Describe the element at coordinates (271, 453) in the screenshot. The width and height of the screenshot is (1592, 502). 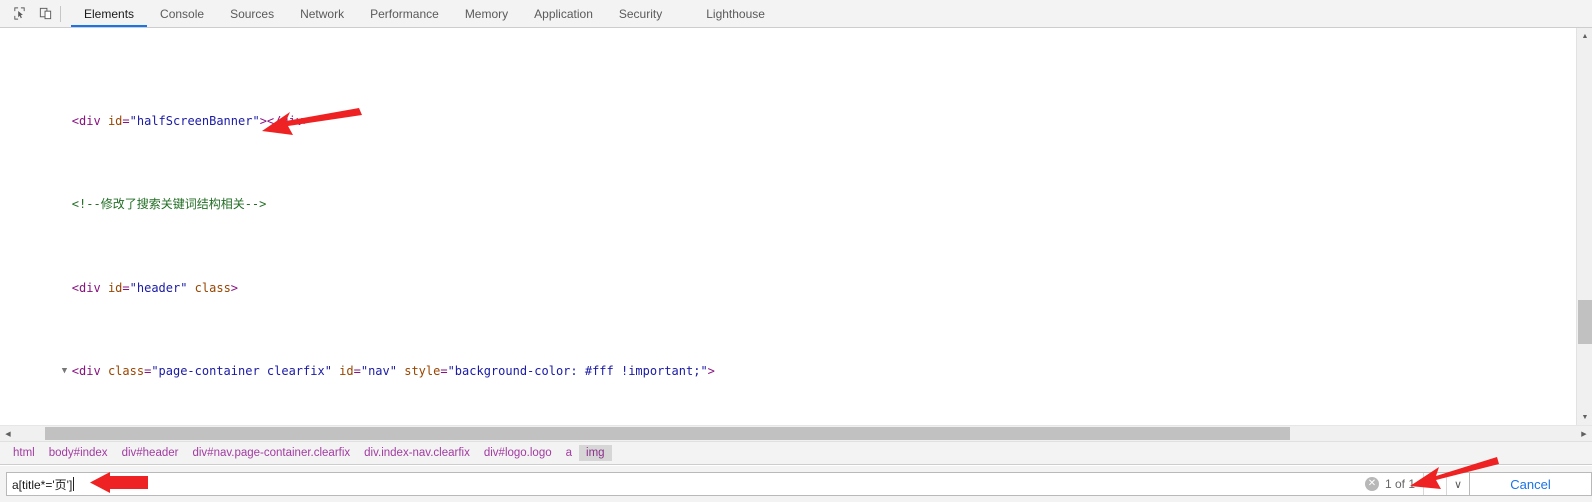
I see `breadcrumb-item-nav: div#nav.page-container.clearfix` at that location.